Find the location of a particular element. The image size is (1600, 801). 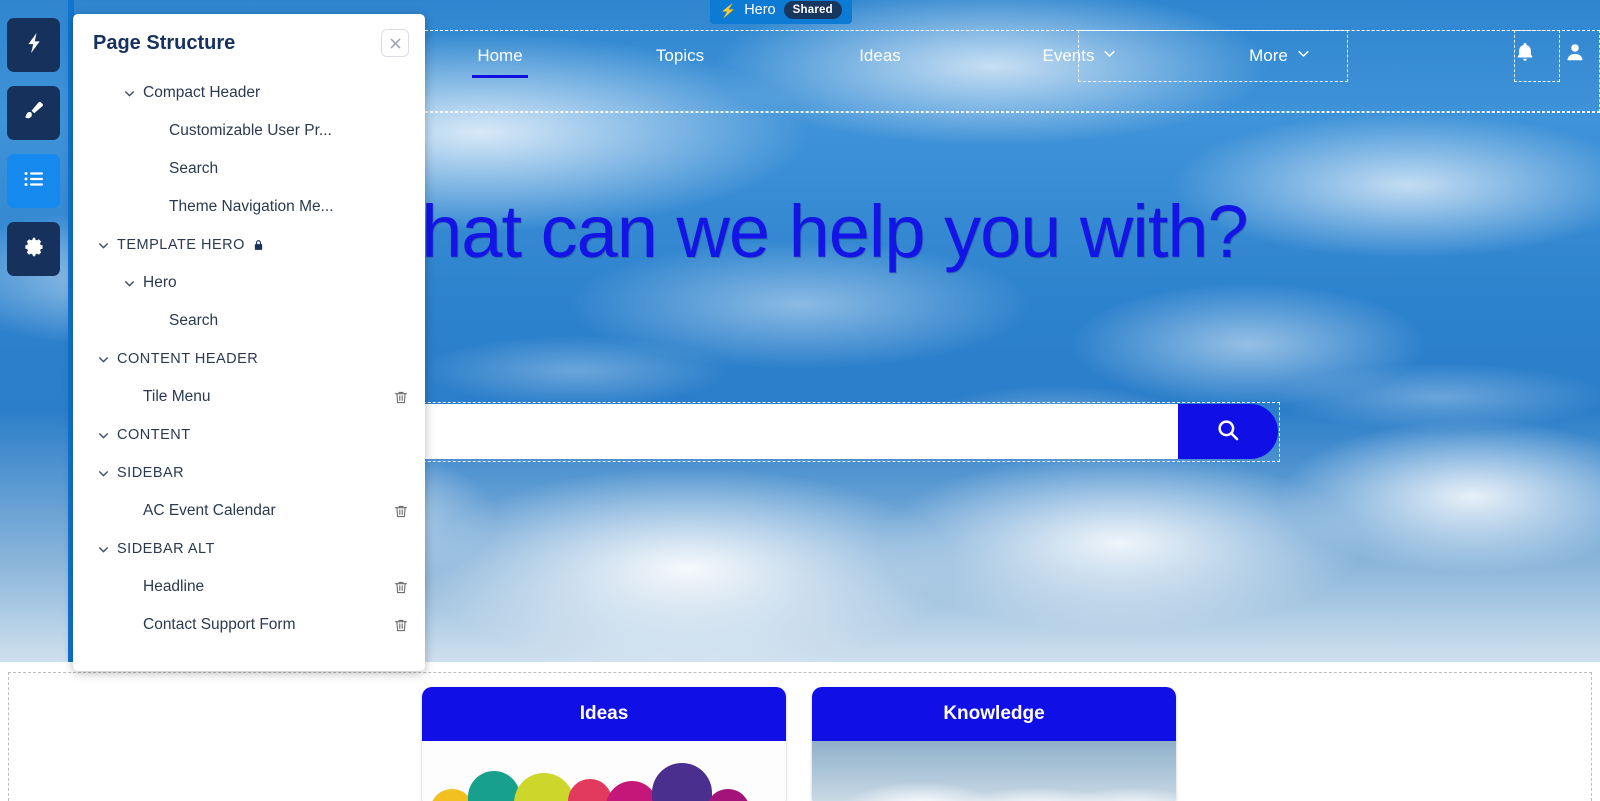

page-structure-section: SIDEBAR is located at coordinates (249, 473).